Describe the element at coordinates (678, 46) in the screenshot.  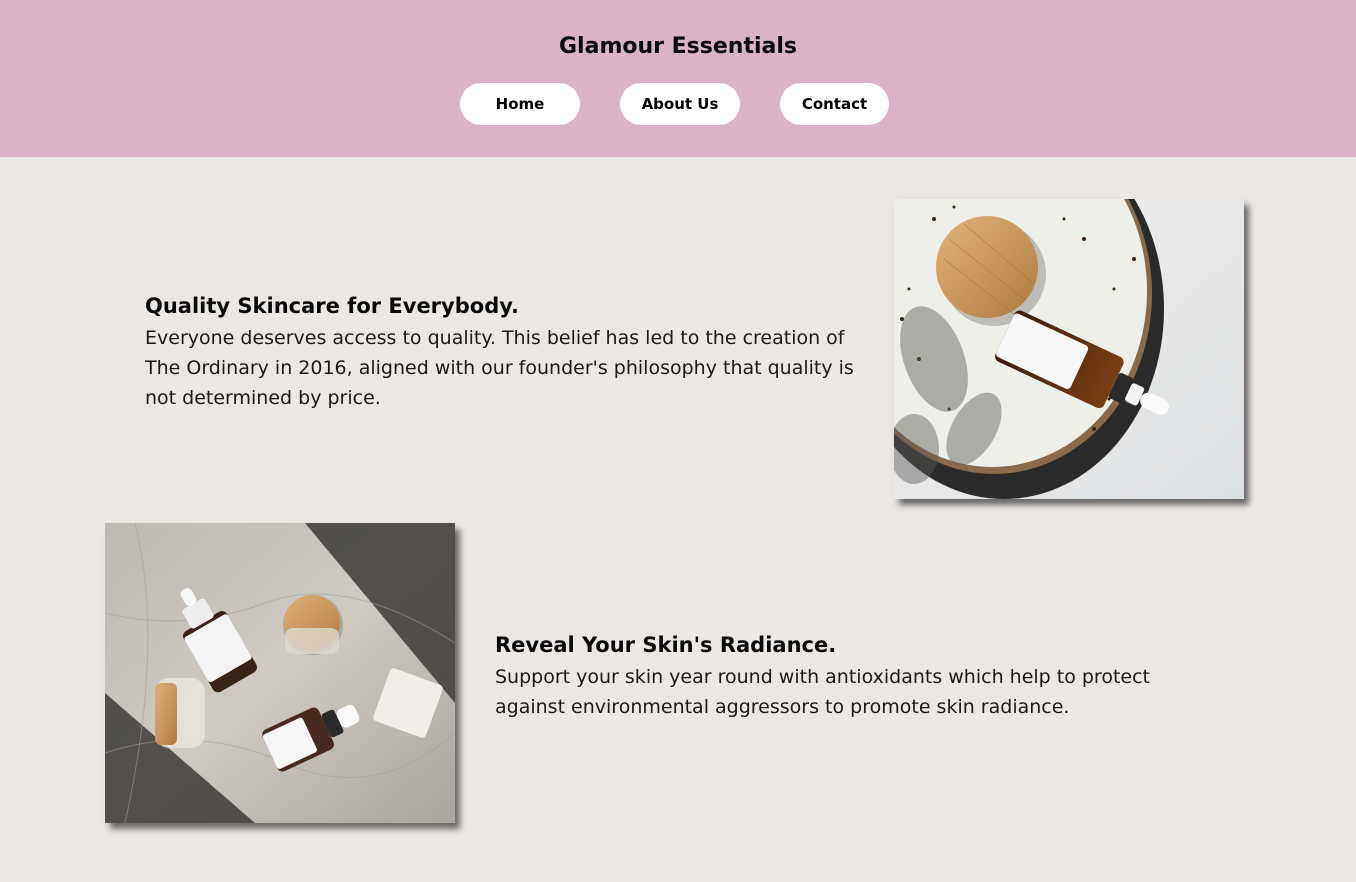
I see `site-title: Glamour Essentials` at that location.